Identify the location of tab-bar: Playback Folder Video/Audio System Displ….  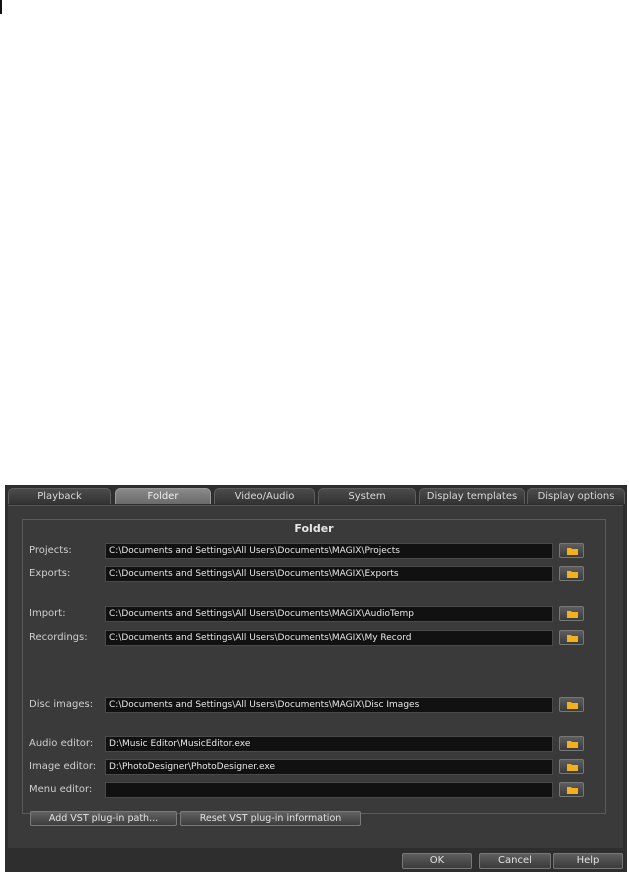
(316, 495).